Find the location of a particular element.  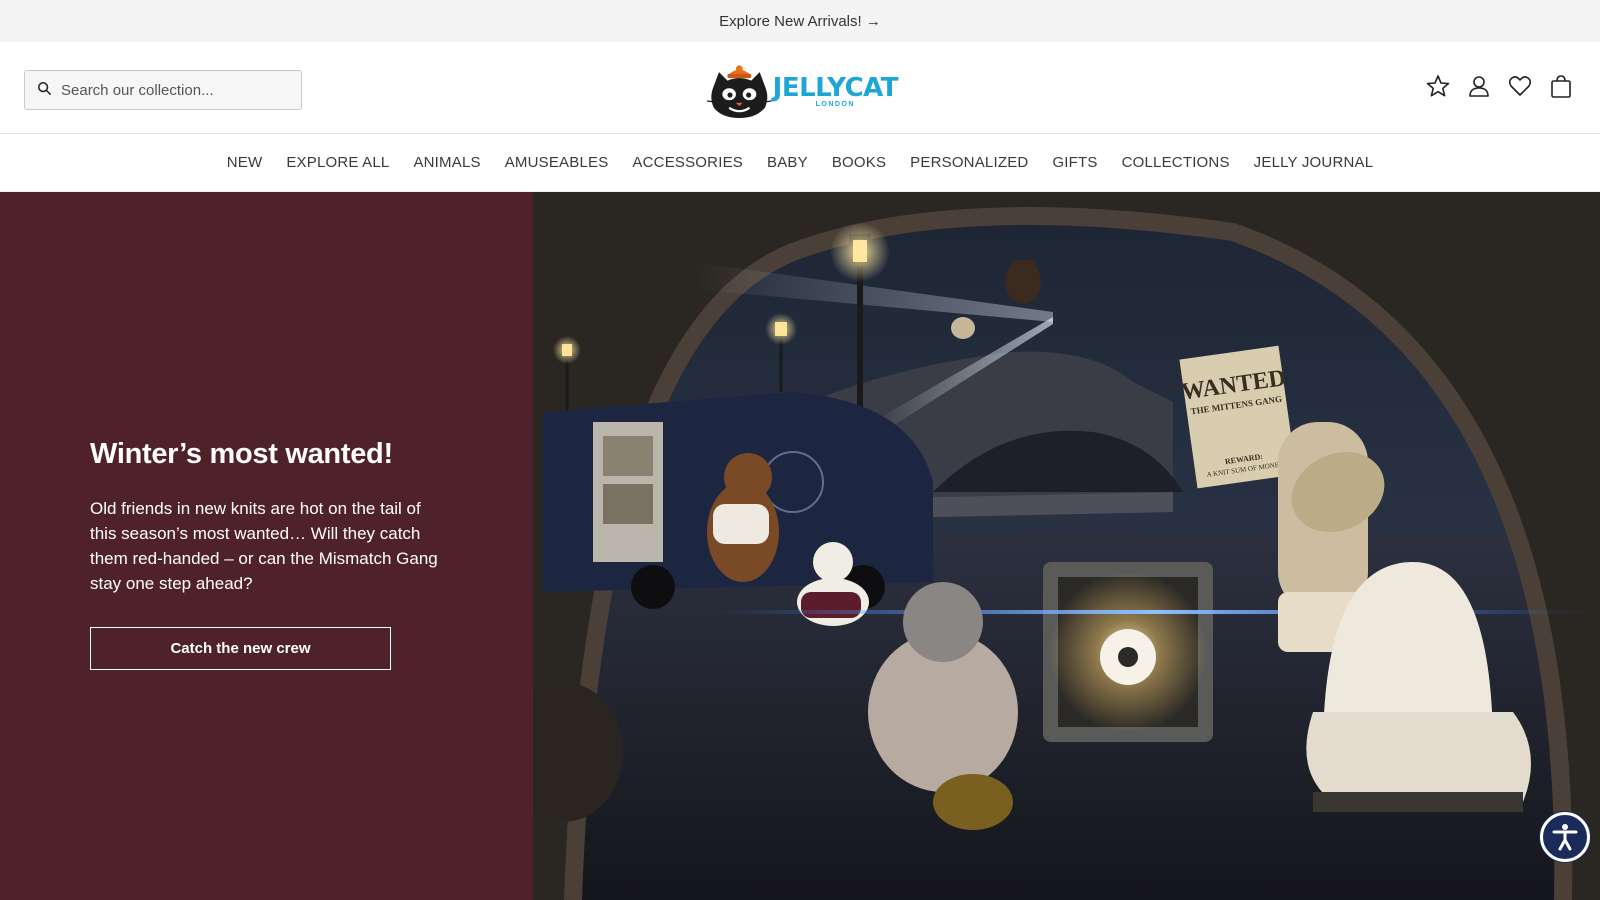

account-icon is located at coordinates (1479, 86).